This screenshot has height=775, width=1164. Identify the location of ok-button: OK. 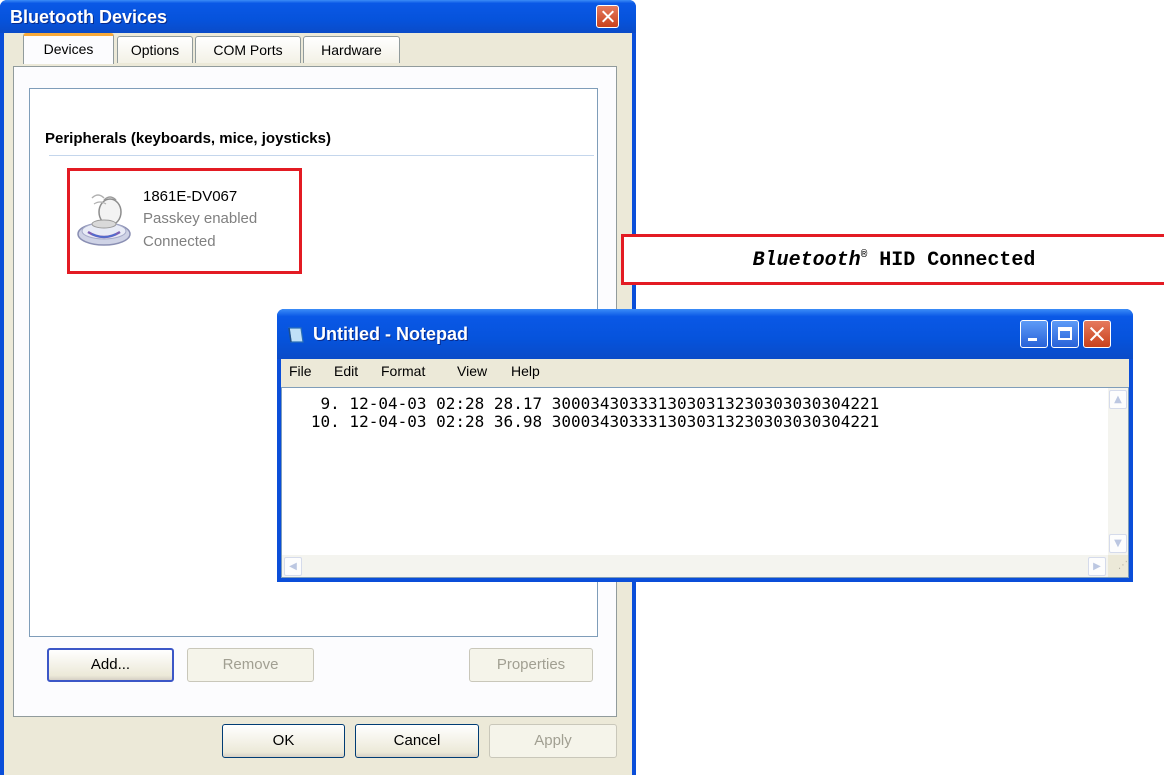
(283, 741).